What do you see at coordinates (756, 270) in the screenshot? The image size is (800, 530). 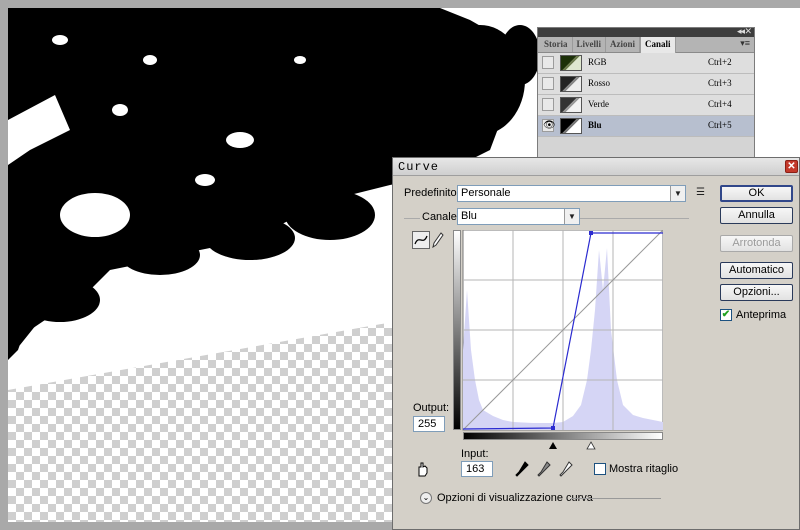 I see `auto-button: Automatico` at bounding box center [756, 270].